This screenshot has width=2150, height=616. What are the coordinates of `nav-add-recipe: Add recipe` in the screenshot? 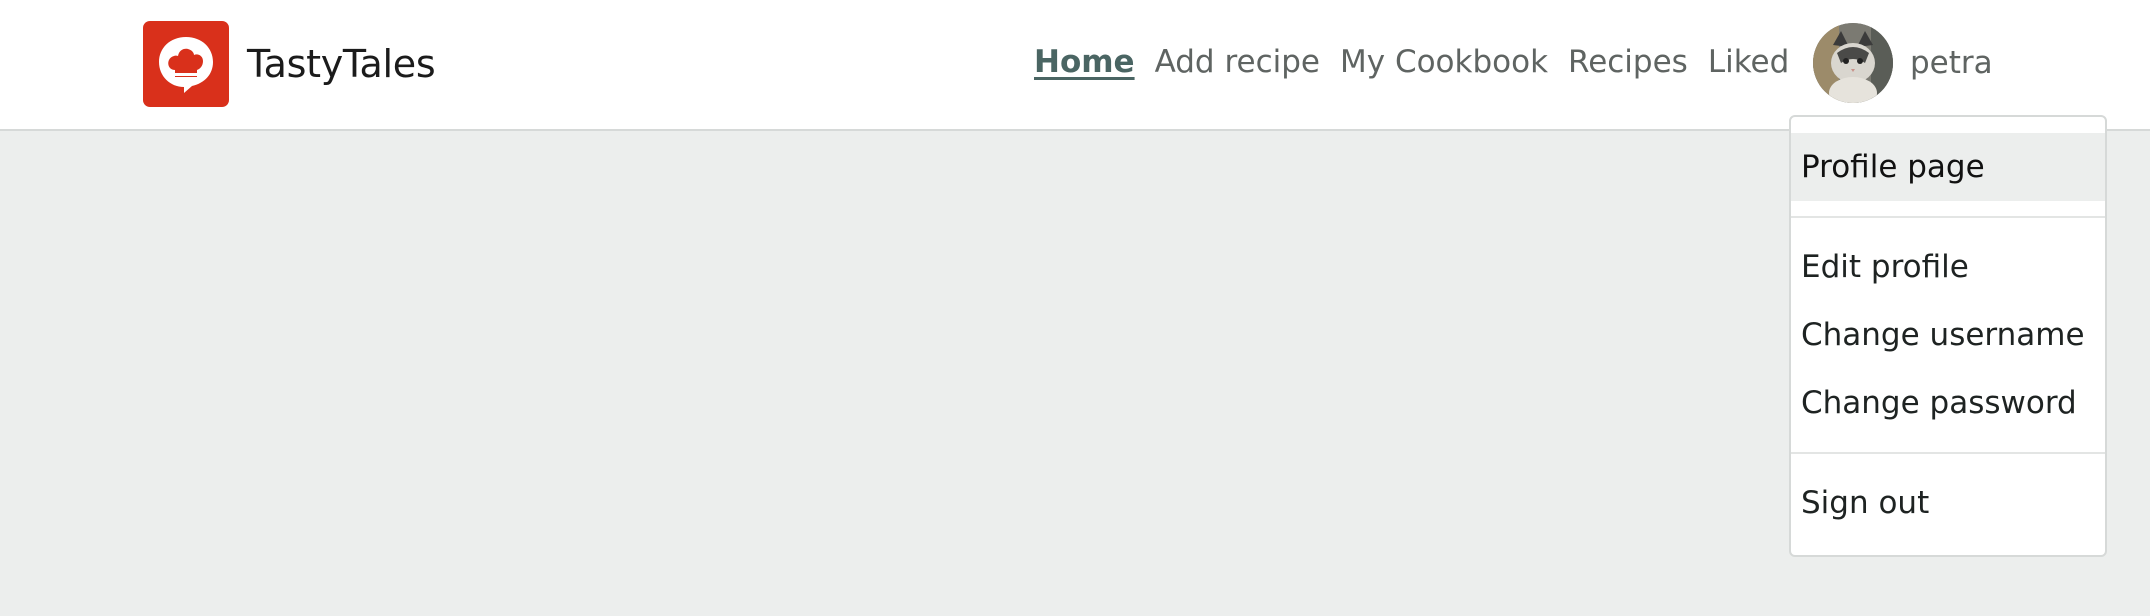 It's located at (1237, 62).